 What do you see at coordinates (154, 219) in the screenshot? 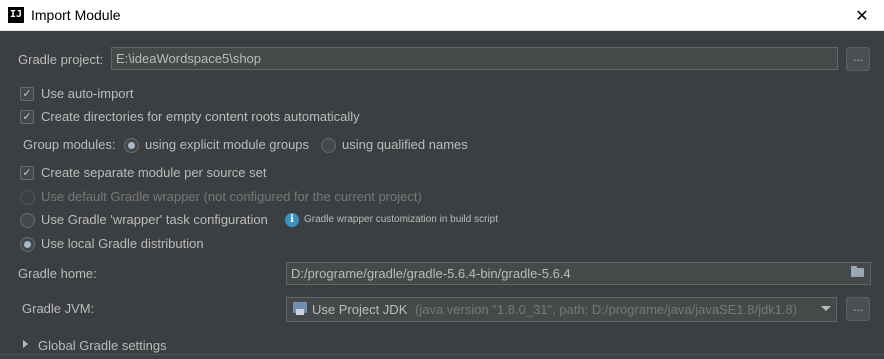
I see `wrapper-task-label: Use Gradle 'wrapper' task configuration` at bounding box center [154, 219].